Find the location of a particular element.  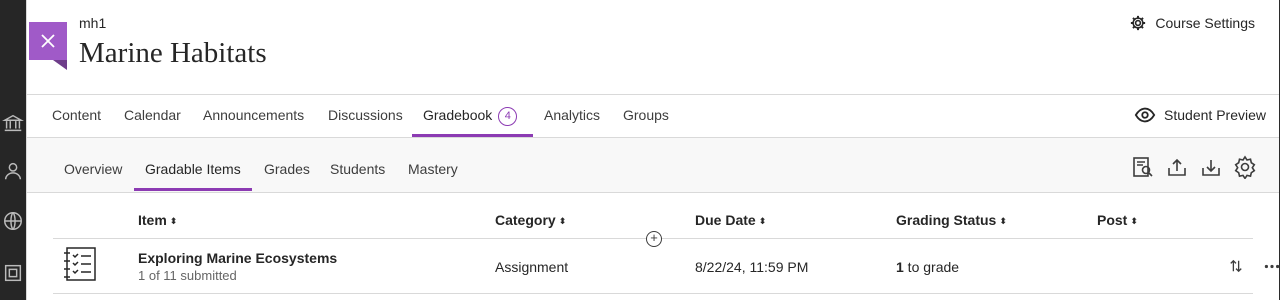

search-document-icon is located at coordinates (1143, 167).